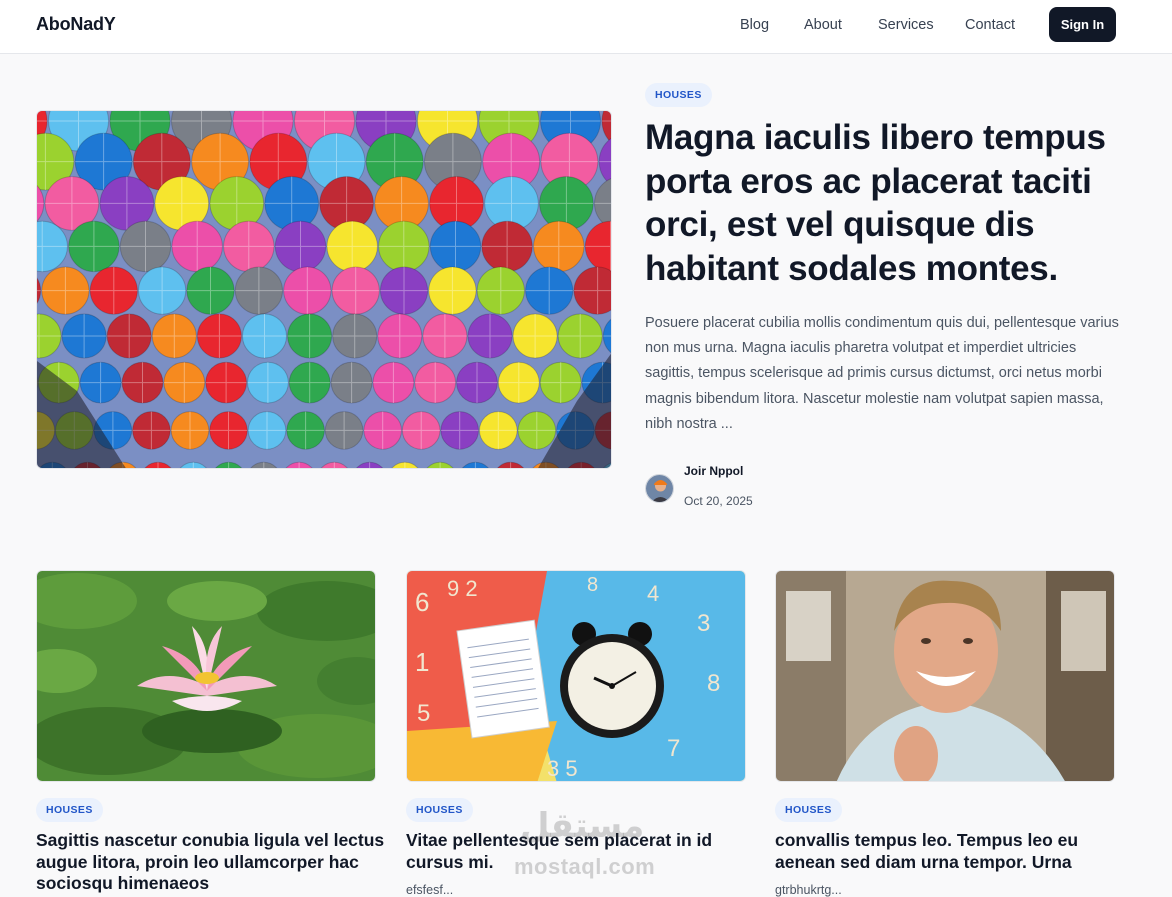 The image size is (1172, 897). What do you see at coordinates (653, 593) in the screenshot?
I see `svg-text: 4` at bounding box center [653, 593].